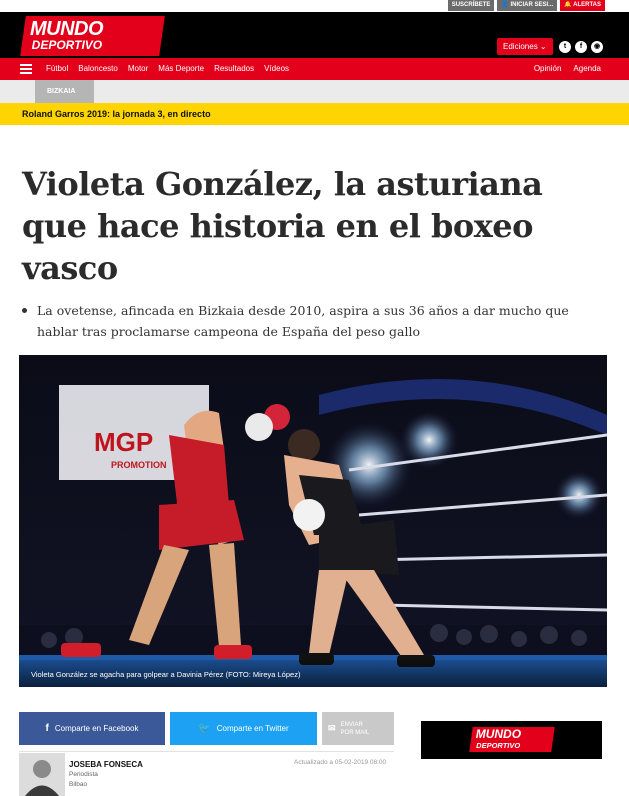  Describe the element at coordinates (498, 745) in the screenshot. I see `sidebar-logo-bottom: DEPORTIVO` at that location.